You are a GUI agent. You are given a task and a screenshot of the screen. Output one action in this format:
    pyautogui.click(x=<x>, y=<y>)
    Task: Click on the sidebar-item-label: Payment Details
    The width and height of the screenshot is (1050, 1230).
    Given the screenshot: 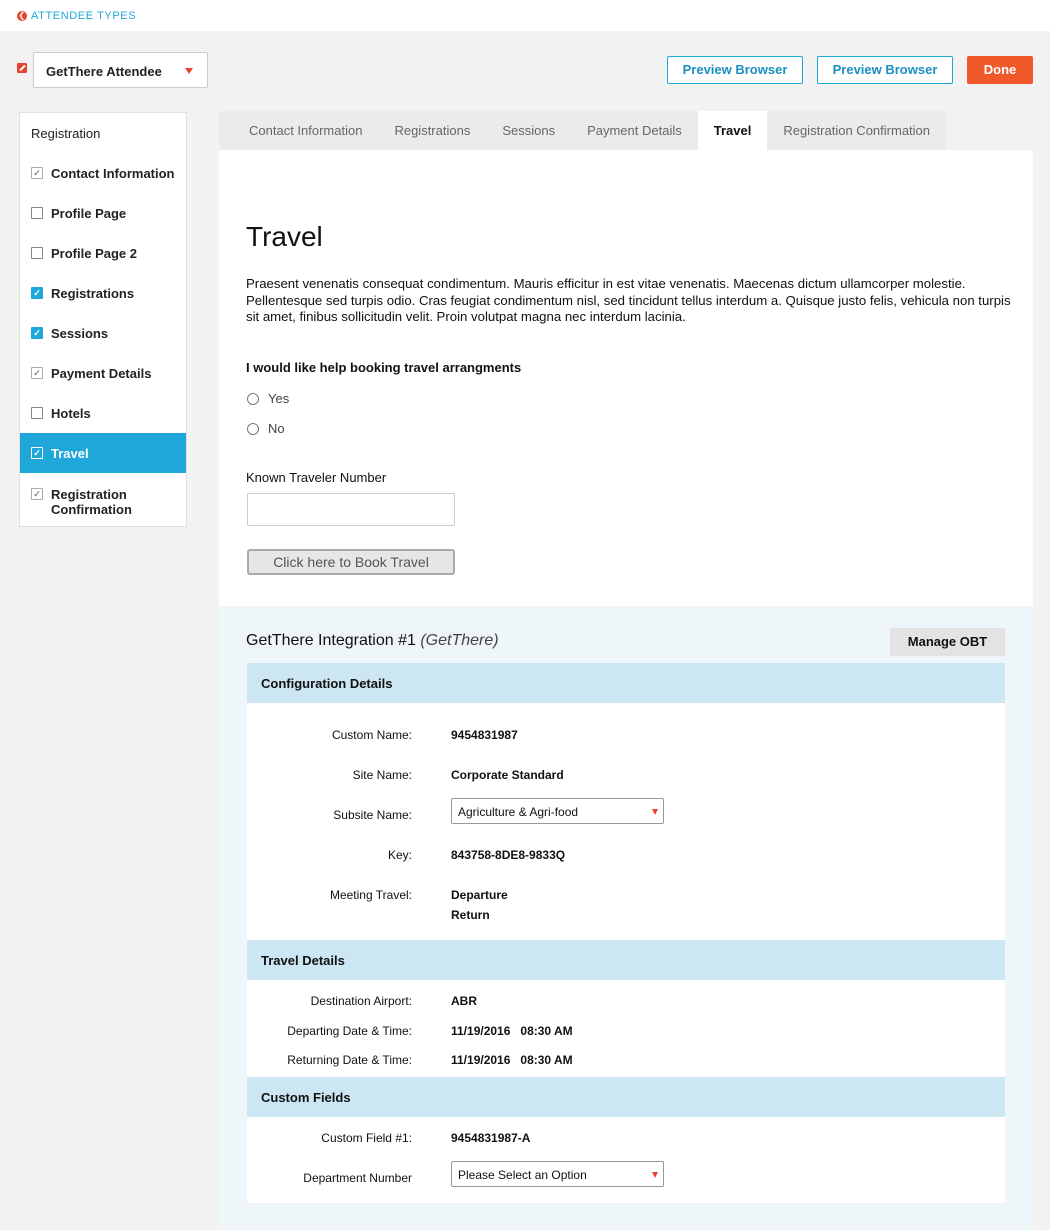 What is the action you would take?
    pyautogui.click(x=101, y=373)
    